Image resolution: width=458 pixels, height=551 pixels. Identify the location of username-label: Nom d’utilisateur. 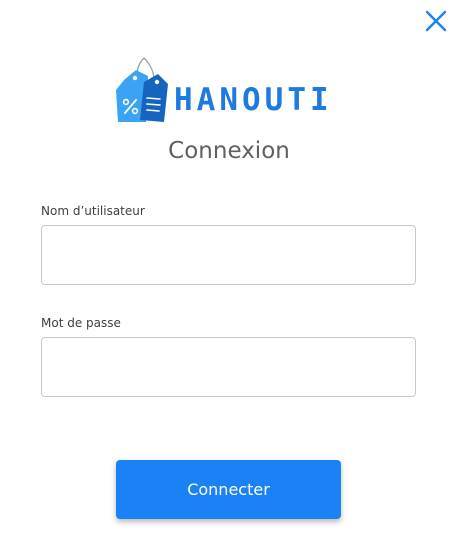
(93, 211).